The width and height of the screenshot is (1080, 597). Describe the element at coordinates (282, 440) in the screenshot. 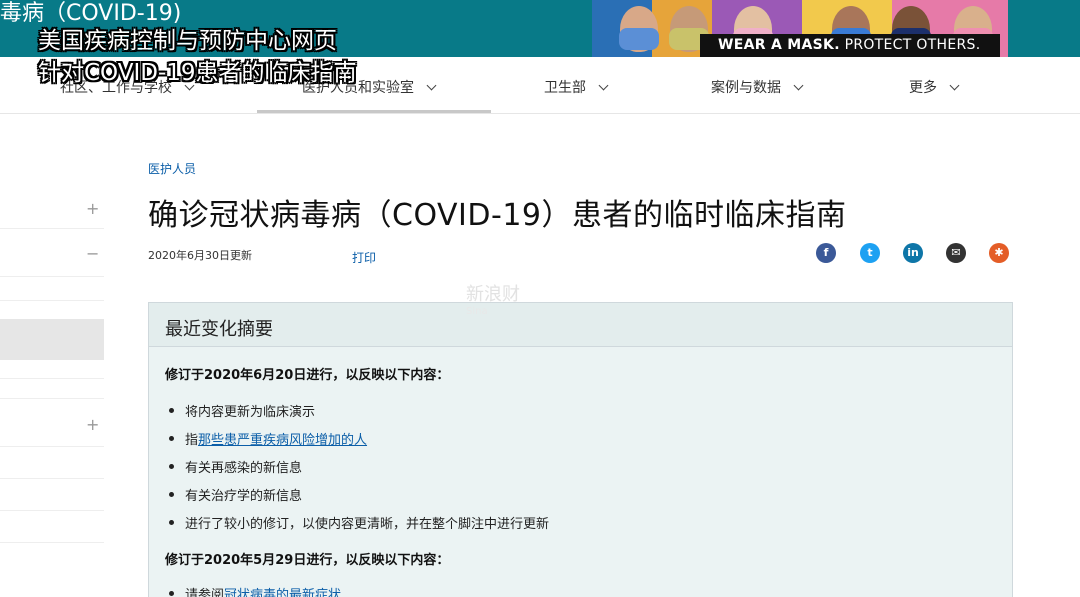

I see `high-risk-link: 那些患严重疾病风险增加的人` at that location.